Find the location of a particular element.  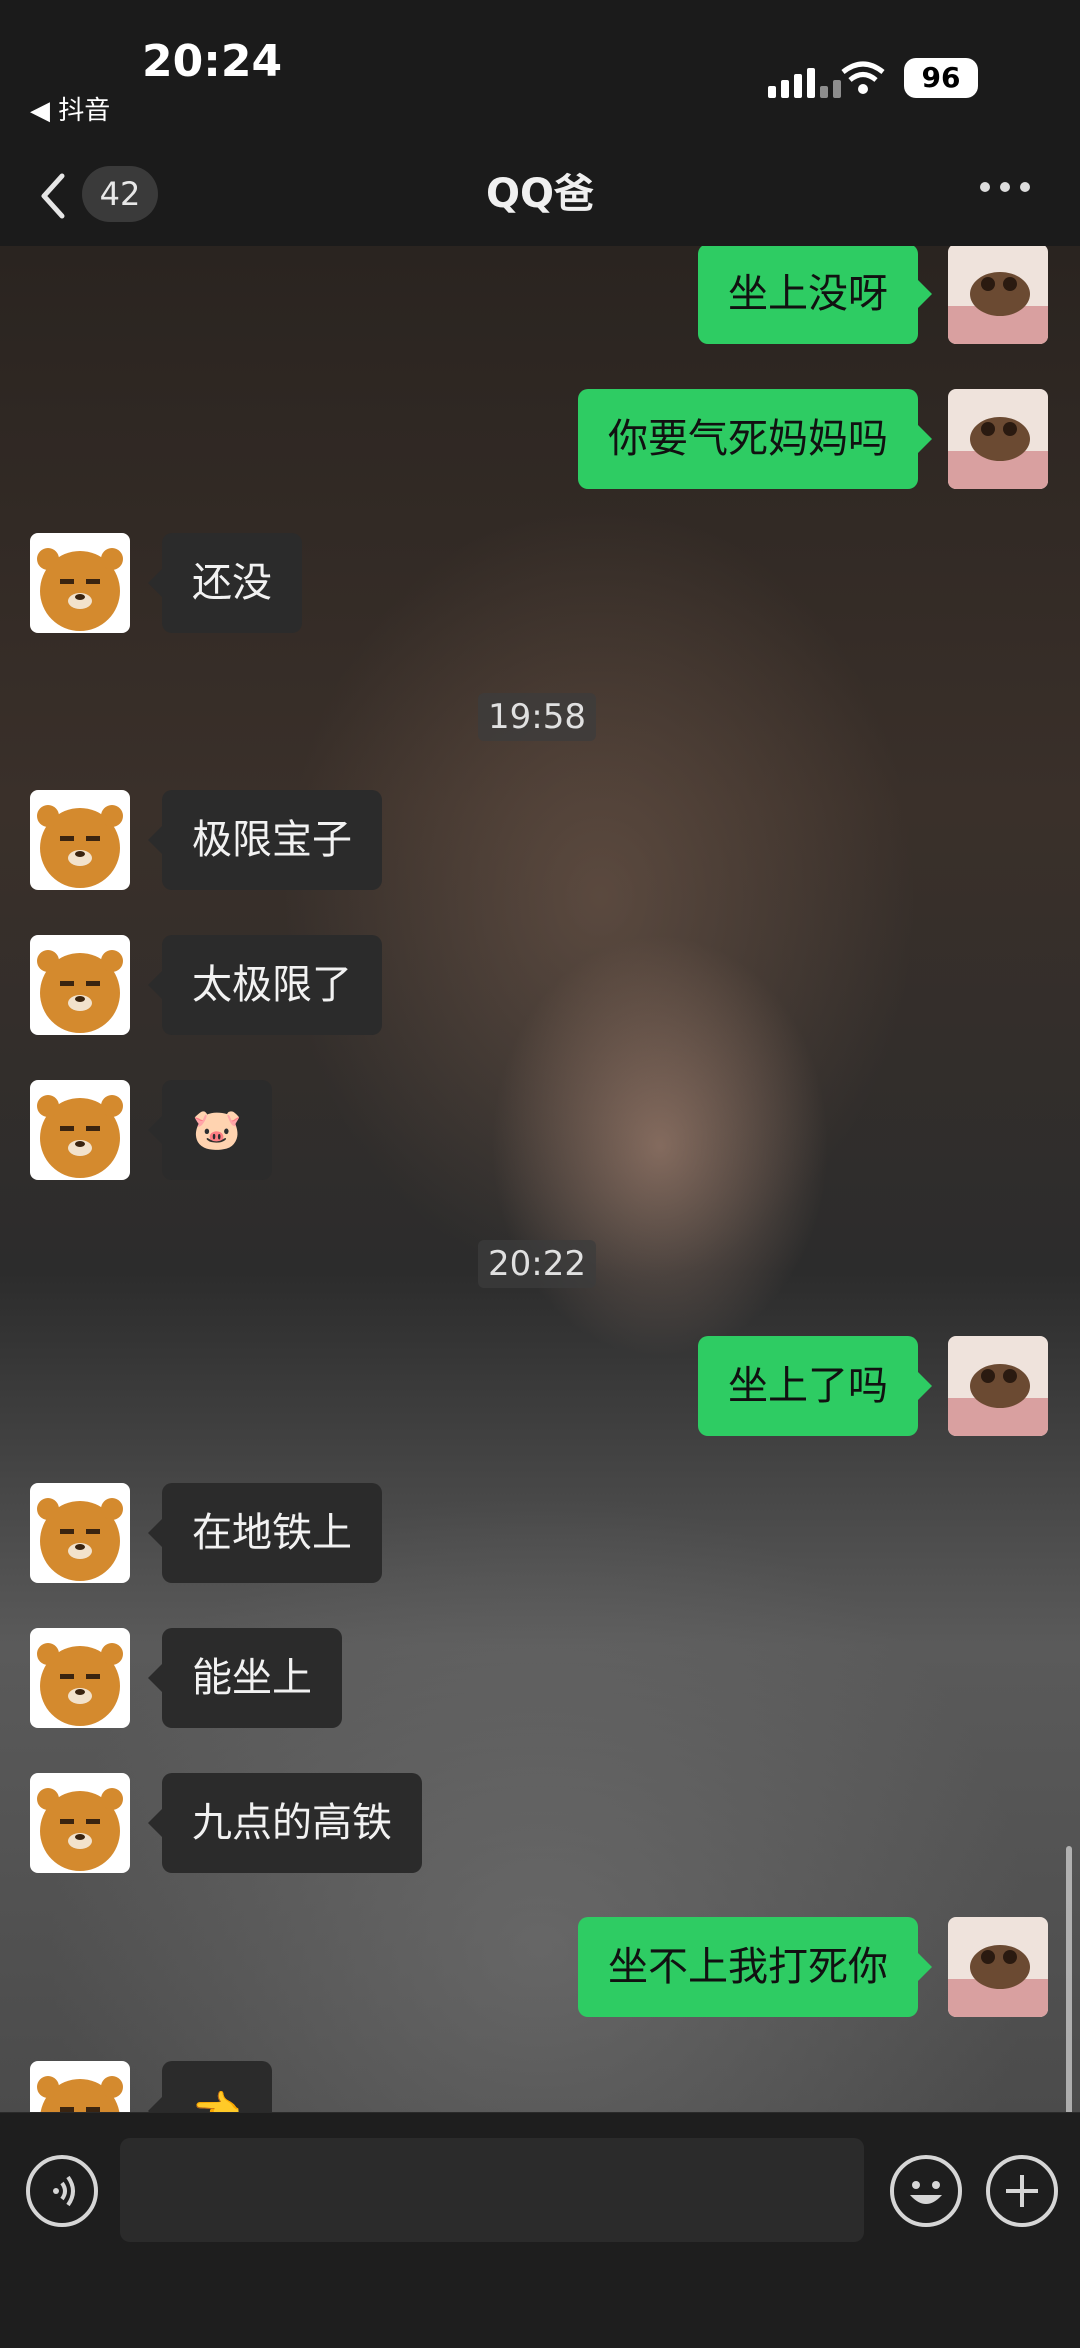

chat-title: QQ爸 is located at coordinates (539, 194).